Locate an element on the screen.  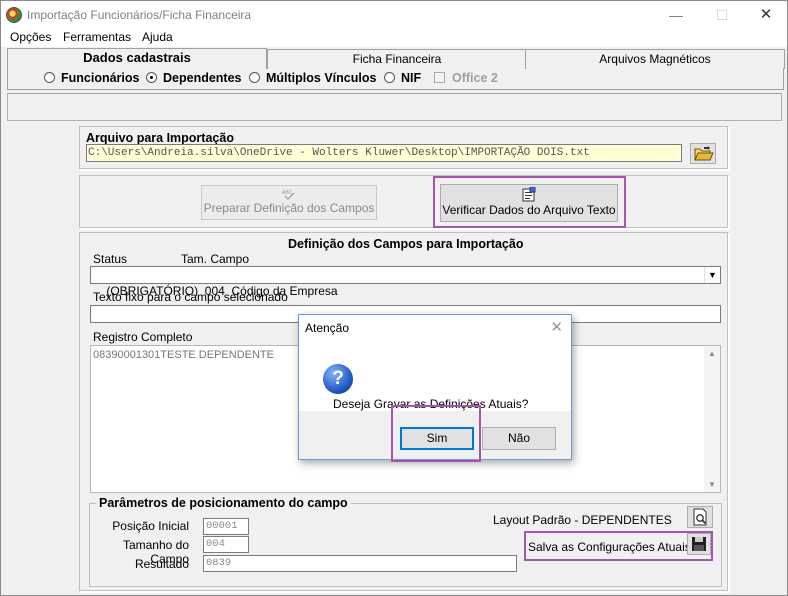
dialog-title: Atenção is located at coordinates (327, 328).